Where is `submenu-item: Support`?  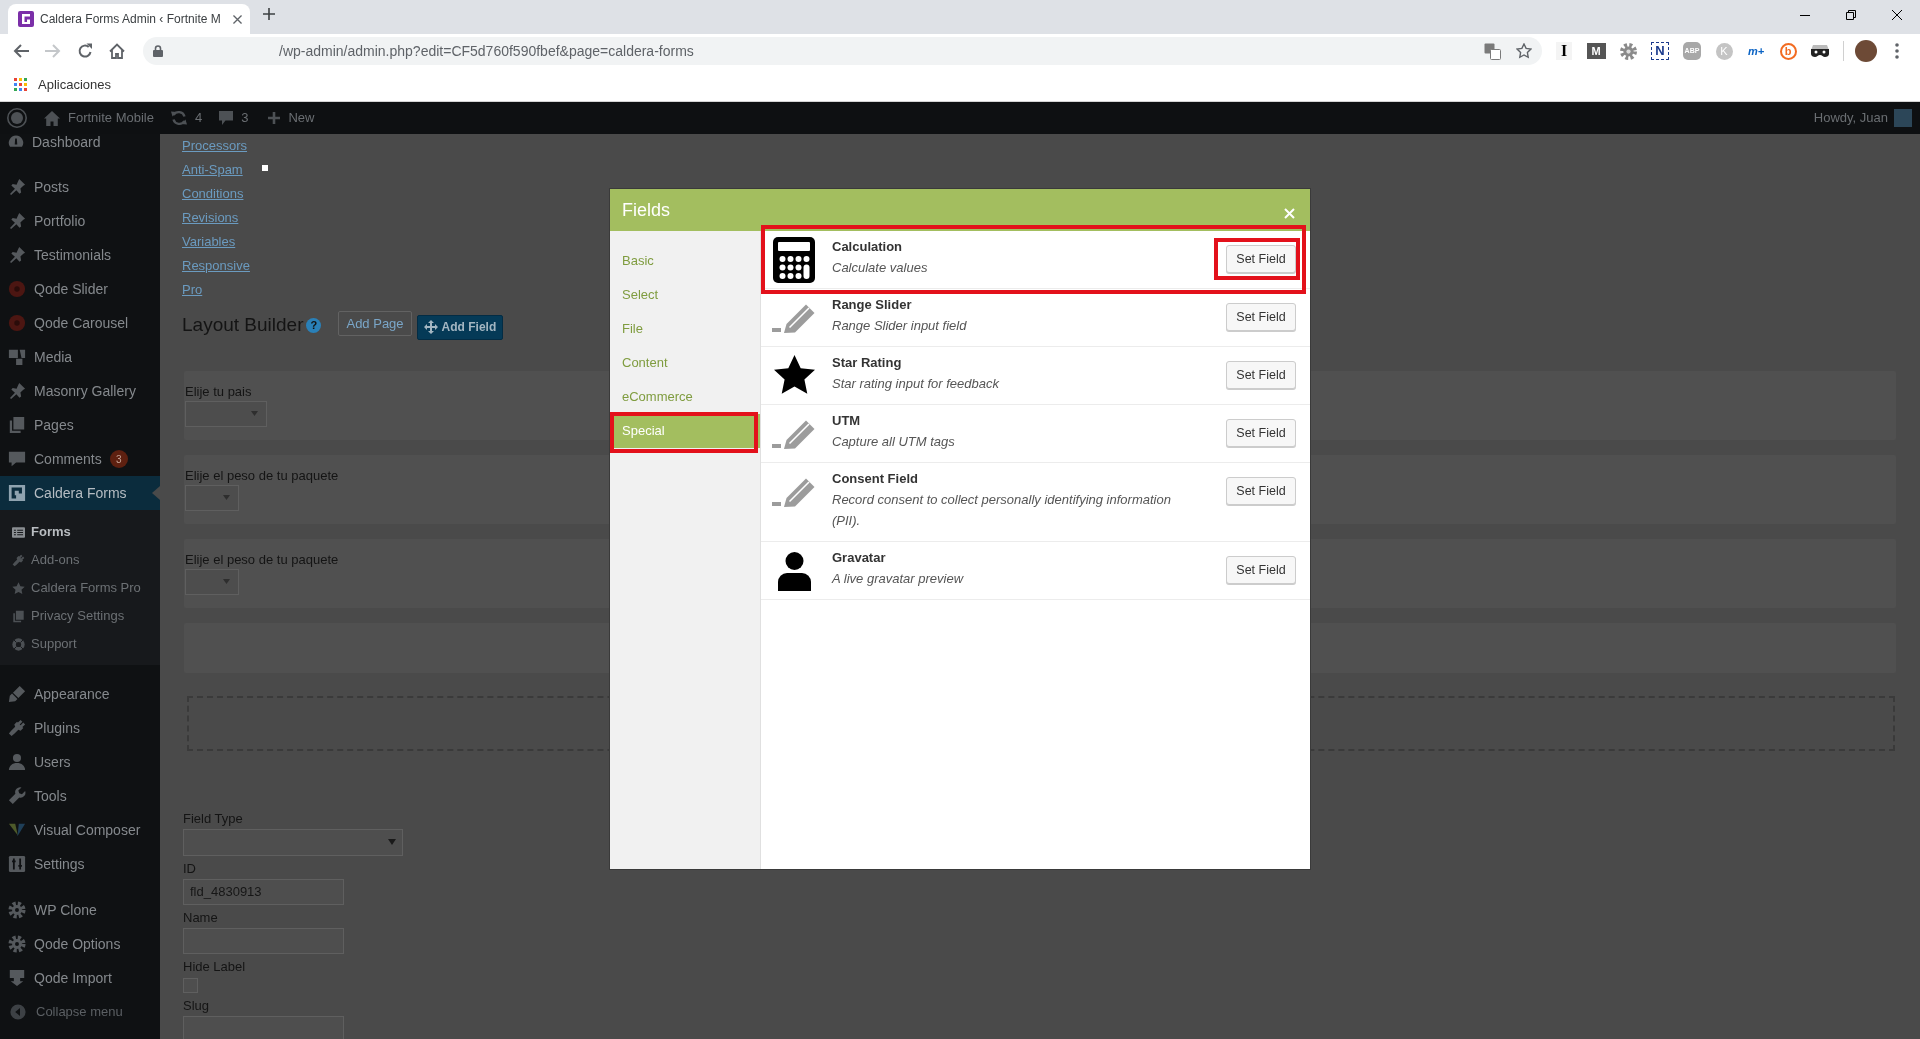
submenu-item: Support is located at coordinates (80, 644).